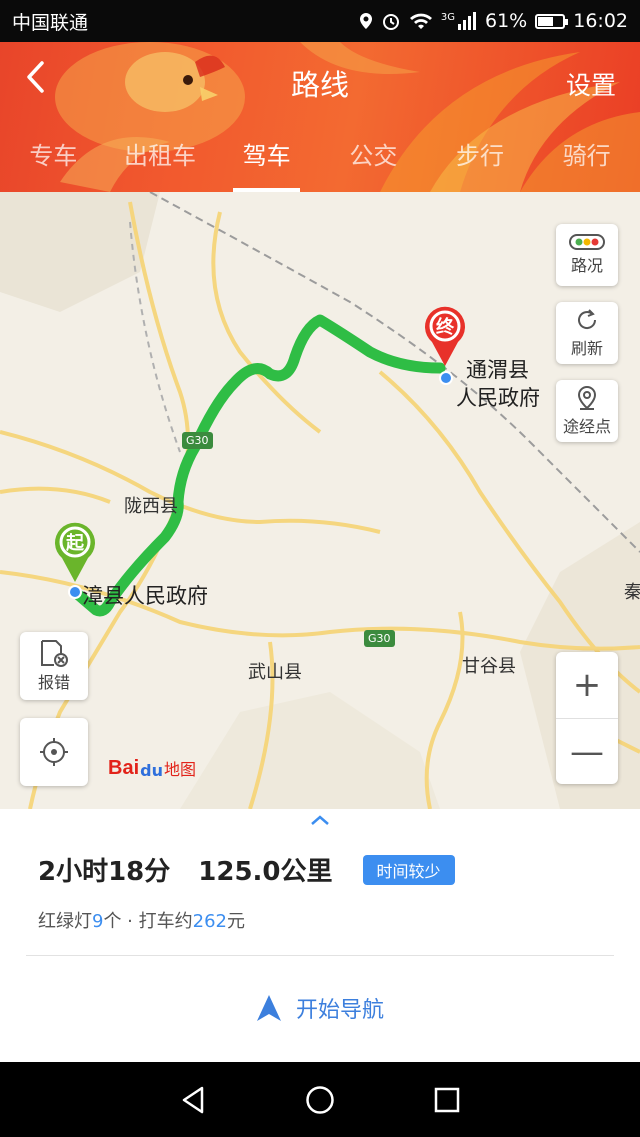  Describe the element at coordinates (586, 265) in the screenshot. I see `traffic-label: 路况` at that location.